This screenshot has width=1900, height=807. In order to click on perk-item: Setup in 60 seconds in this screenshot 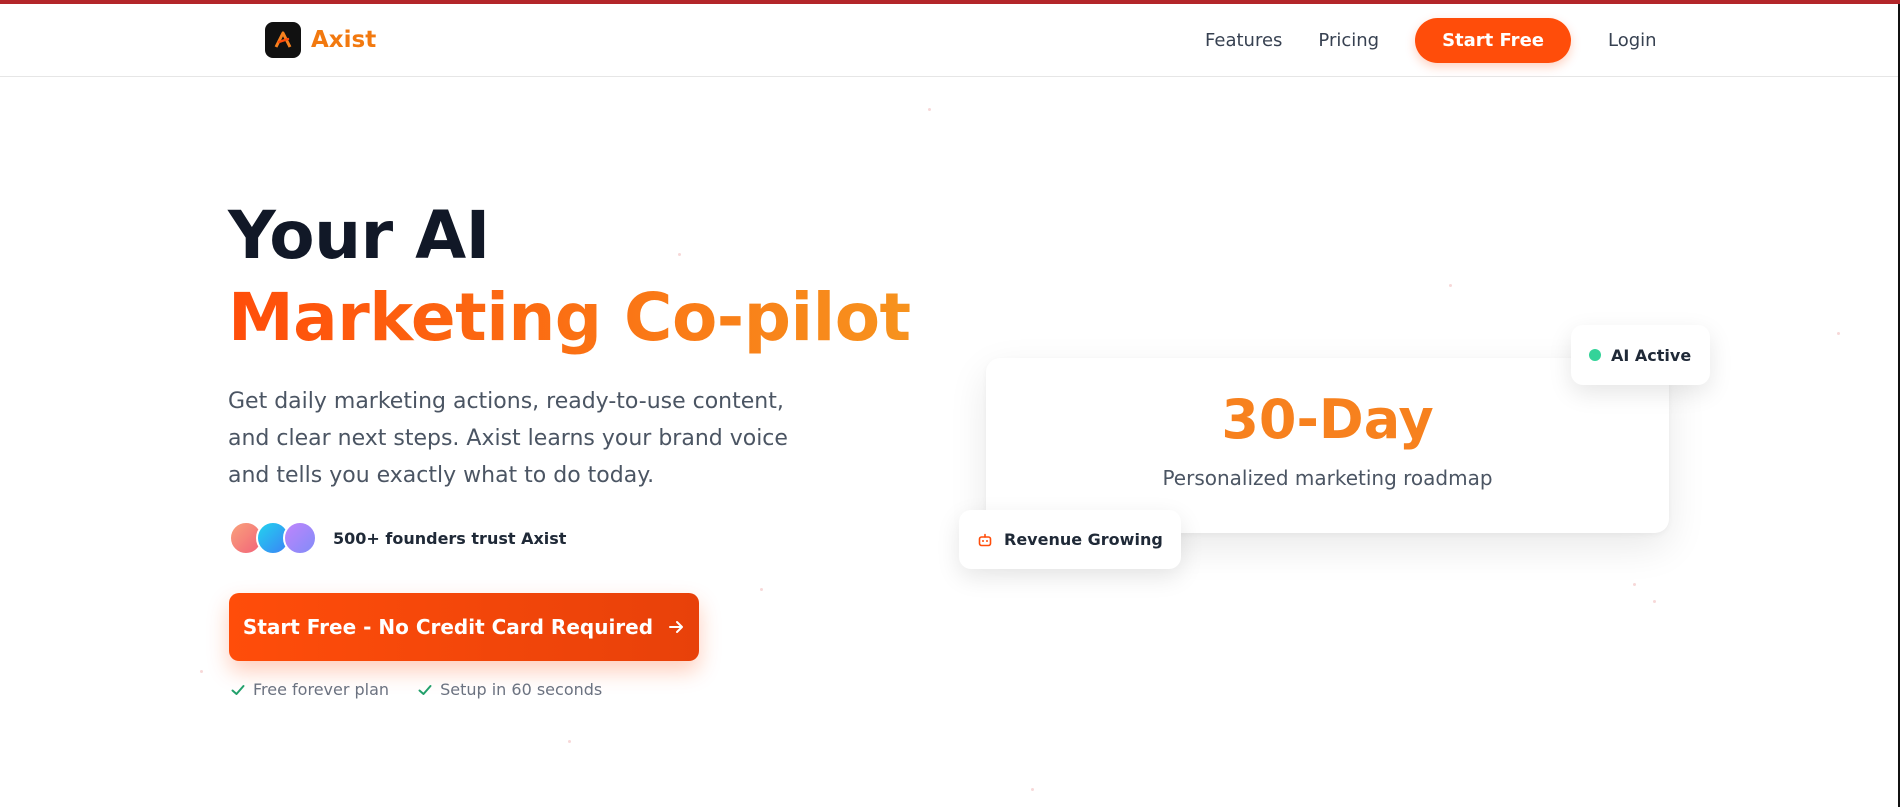, I will do `click(509, 689)`.